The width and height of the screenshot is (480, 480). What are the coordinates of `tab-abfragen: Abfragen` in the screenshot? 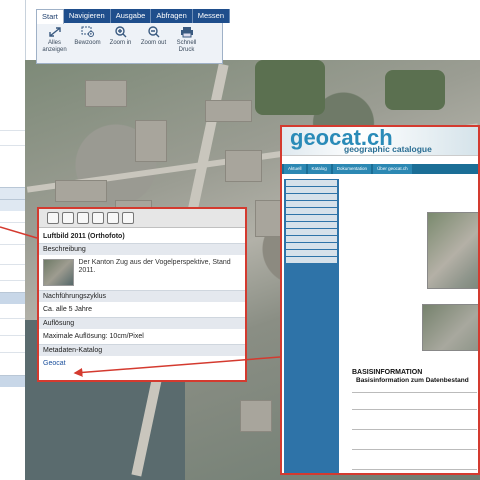 It's located at (172, 16).